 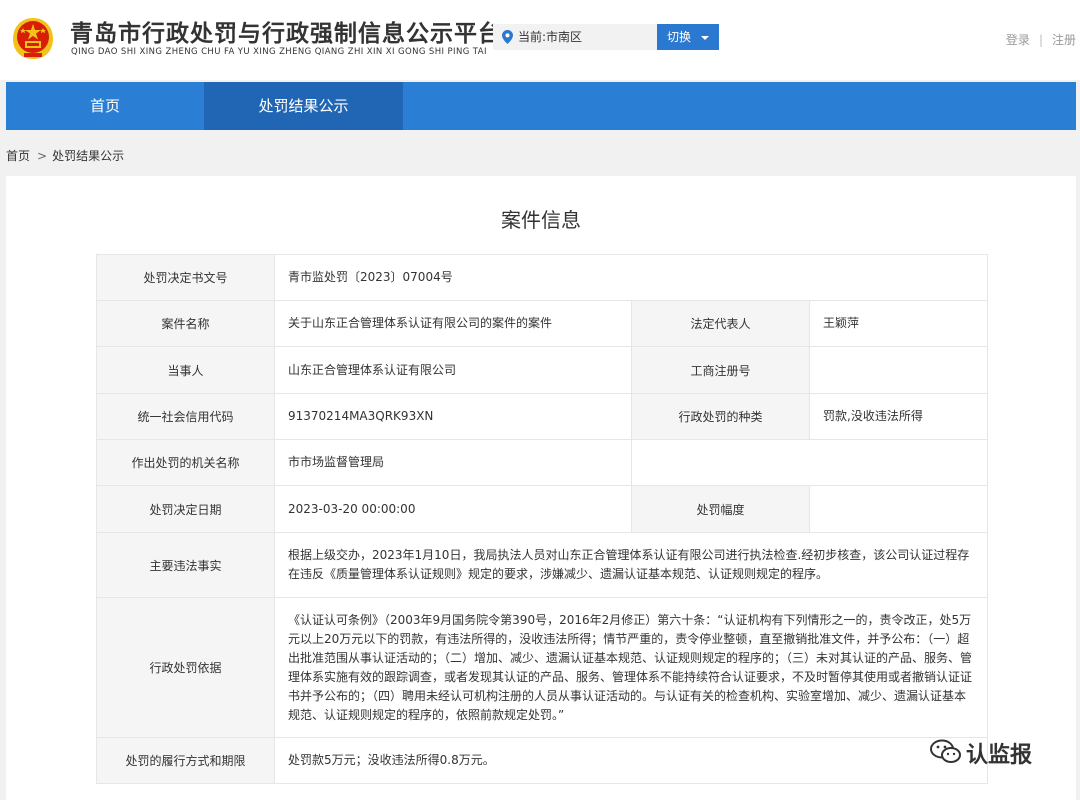 I want to click on table-row: 处罚决定日期 2023-03-20 00:00:00 处罚幅度, so click(x=542, y=509).